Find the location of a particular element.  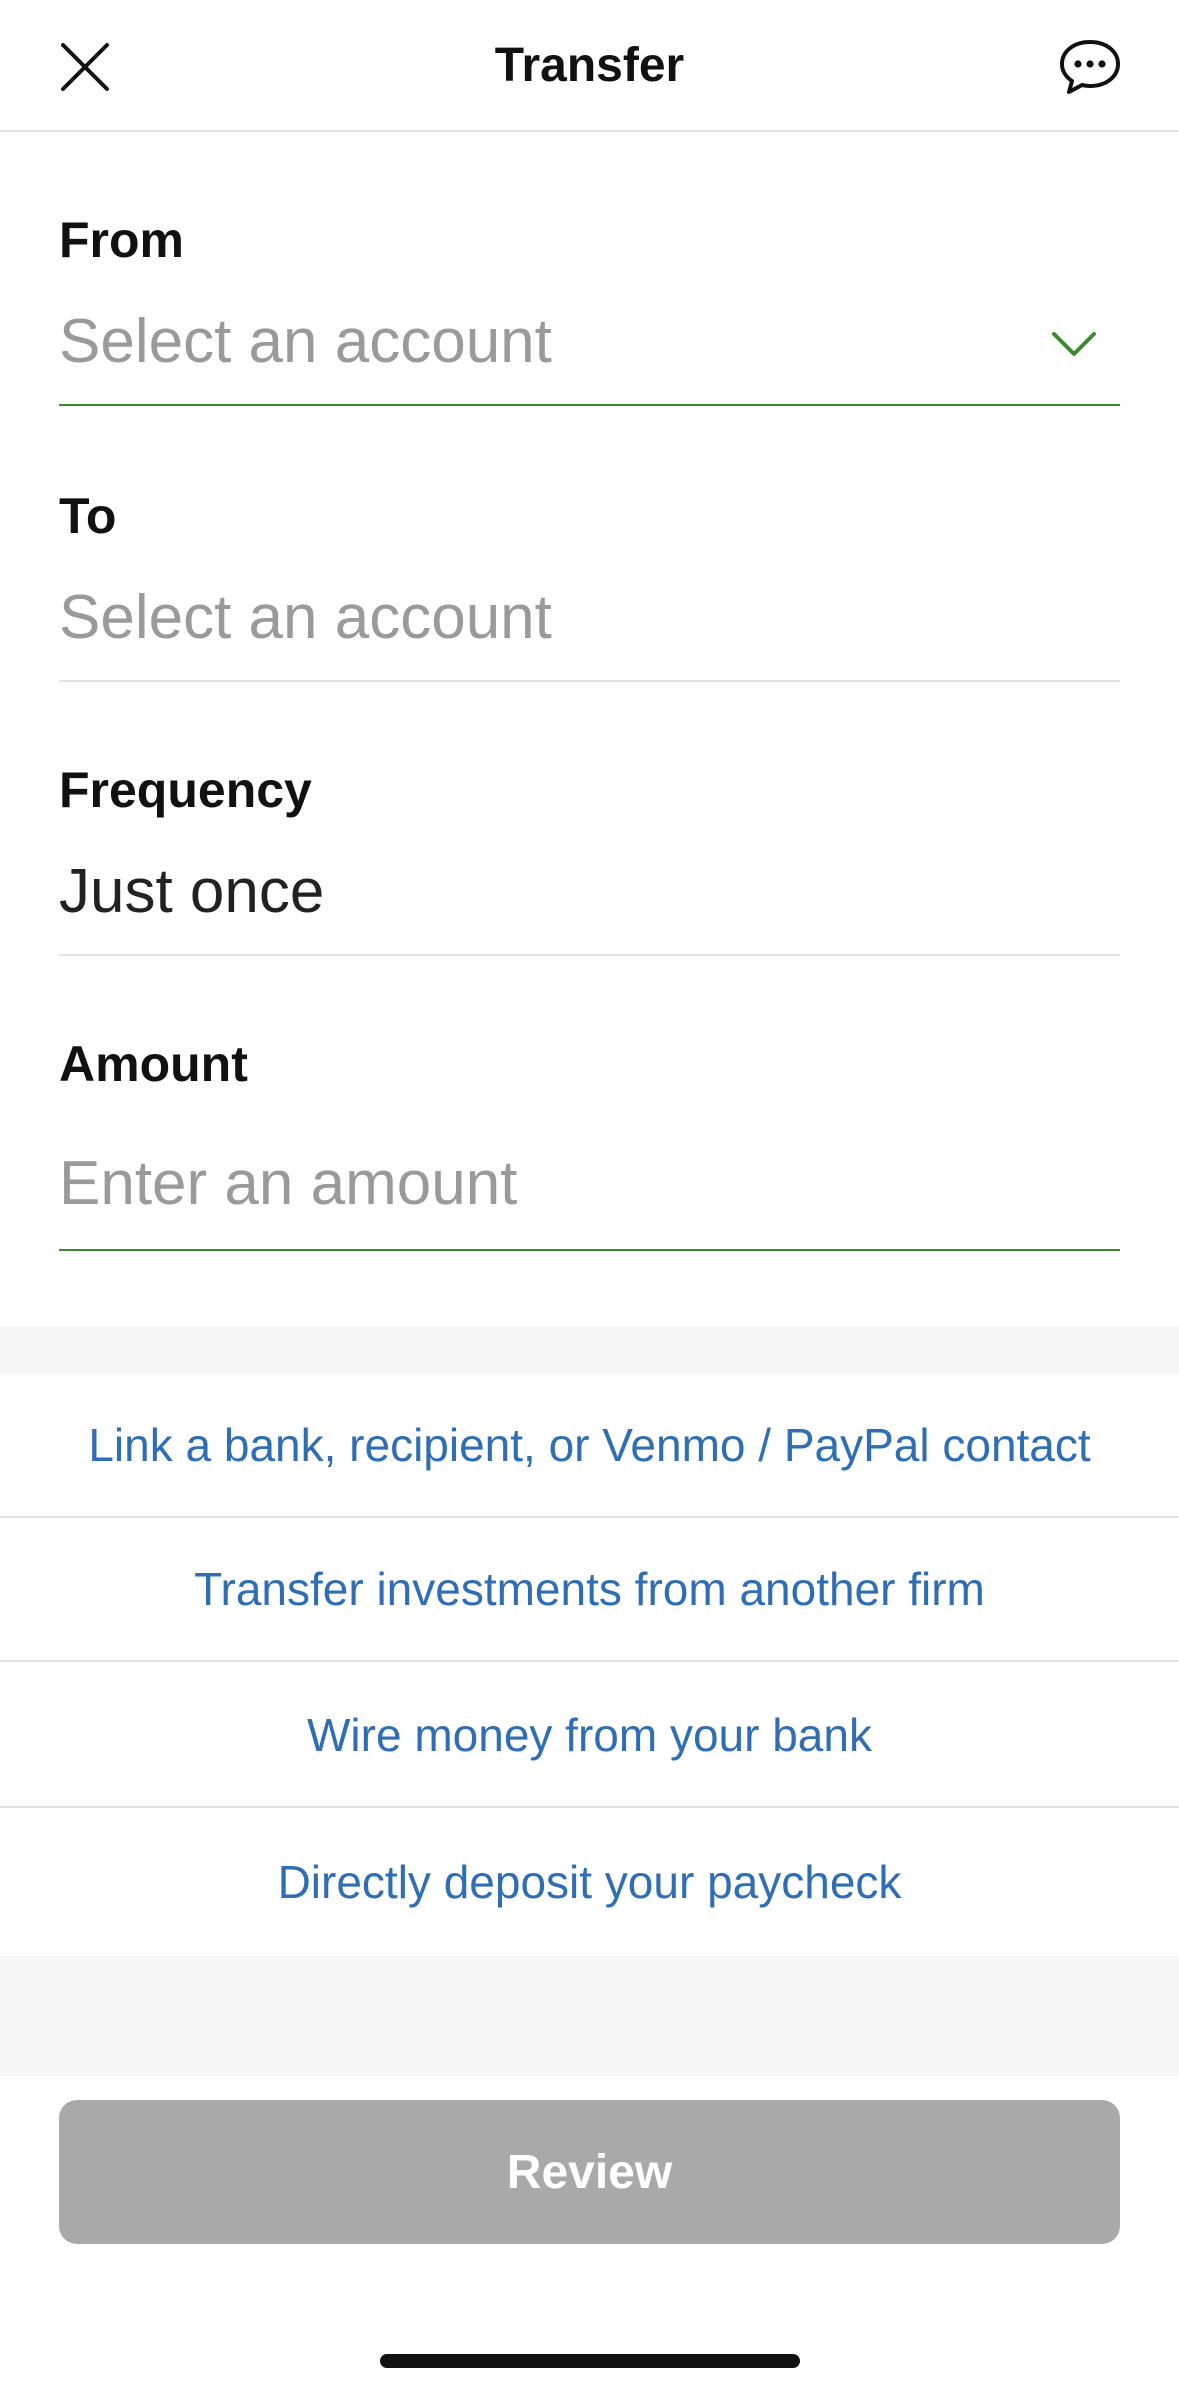

page-title: Transfer is located at coordinates (589, 65).